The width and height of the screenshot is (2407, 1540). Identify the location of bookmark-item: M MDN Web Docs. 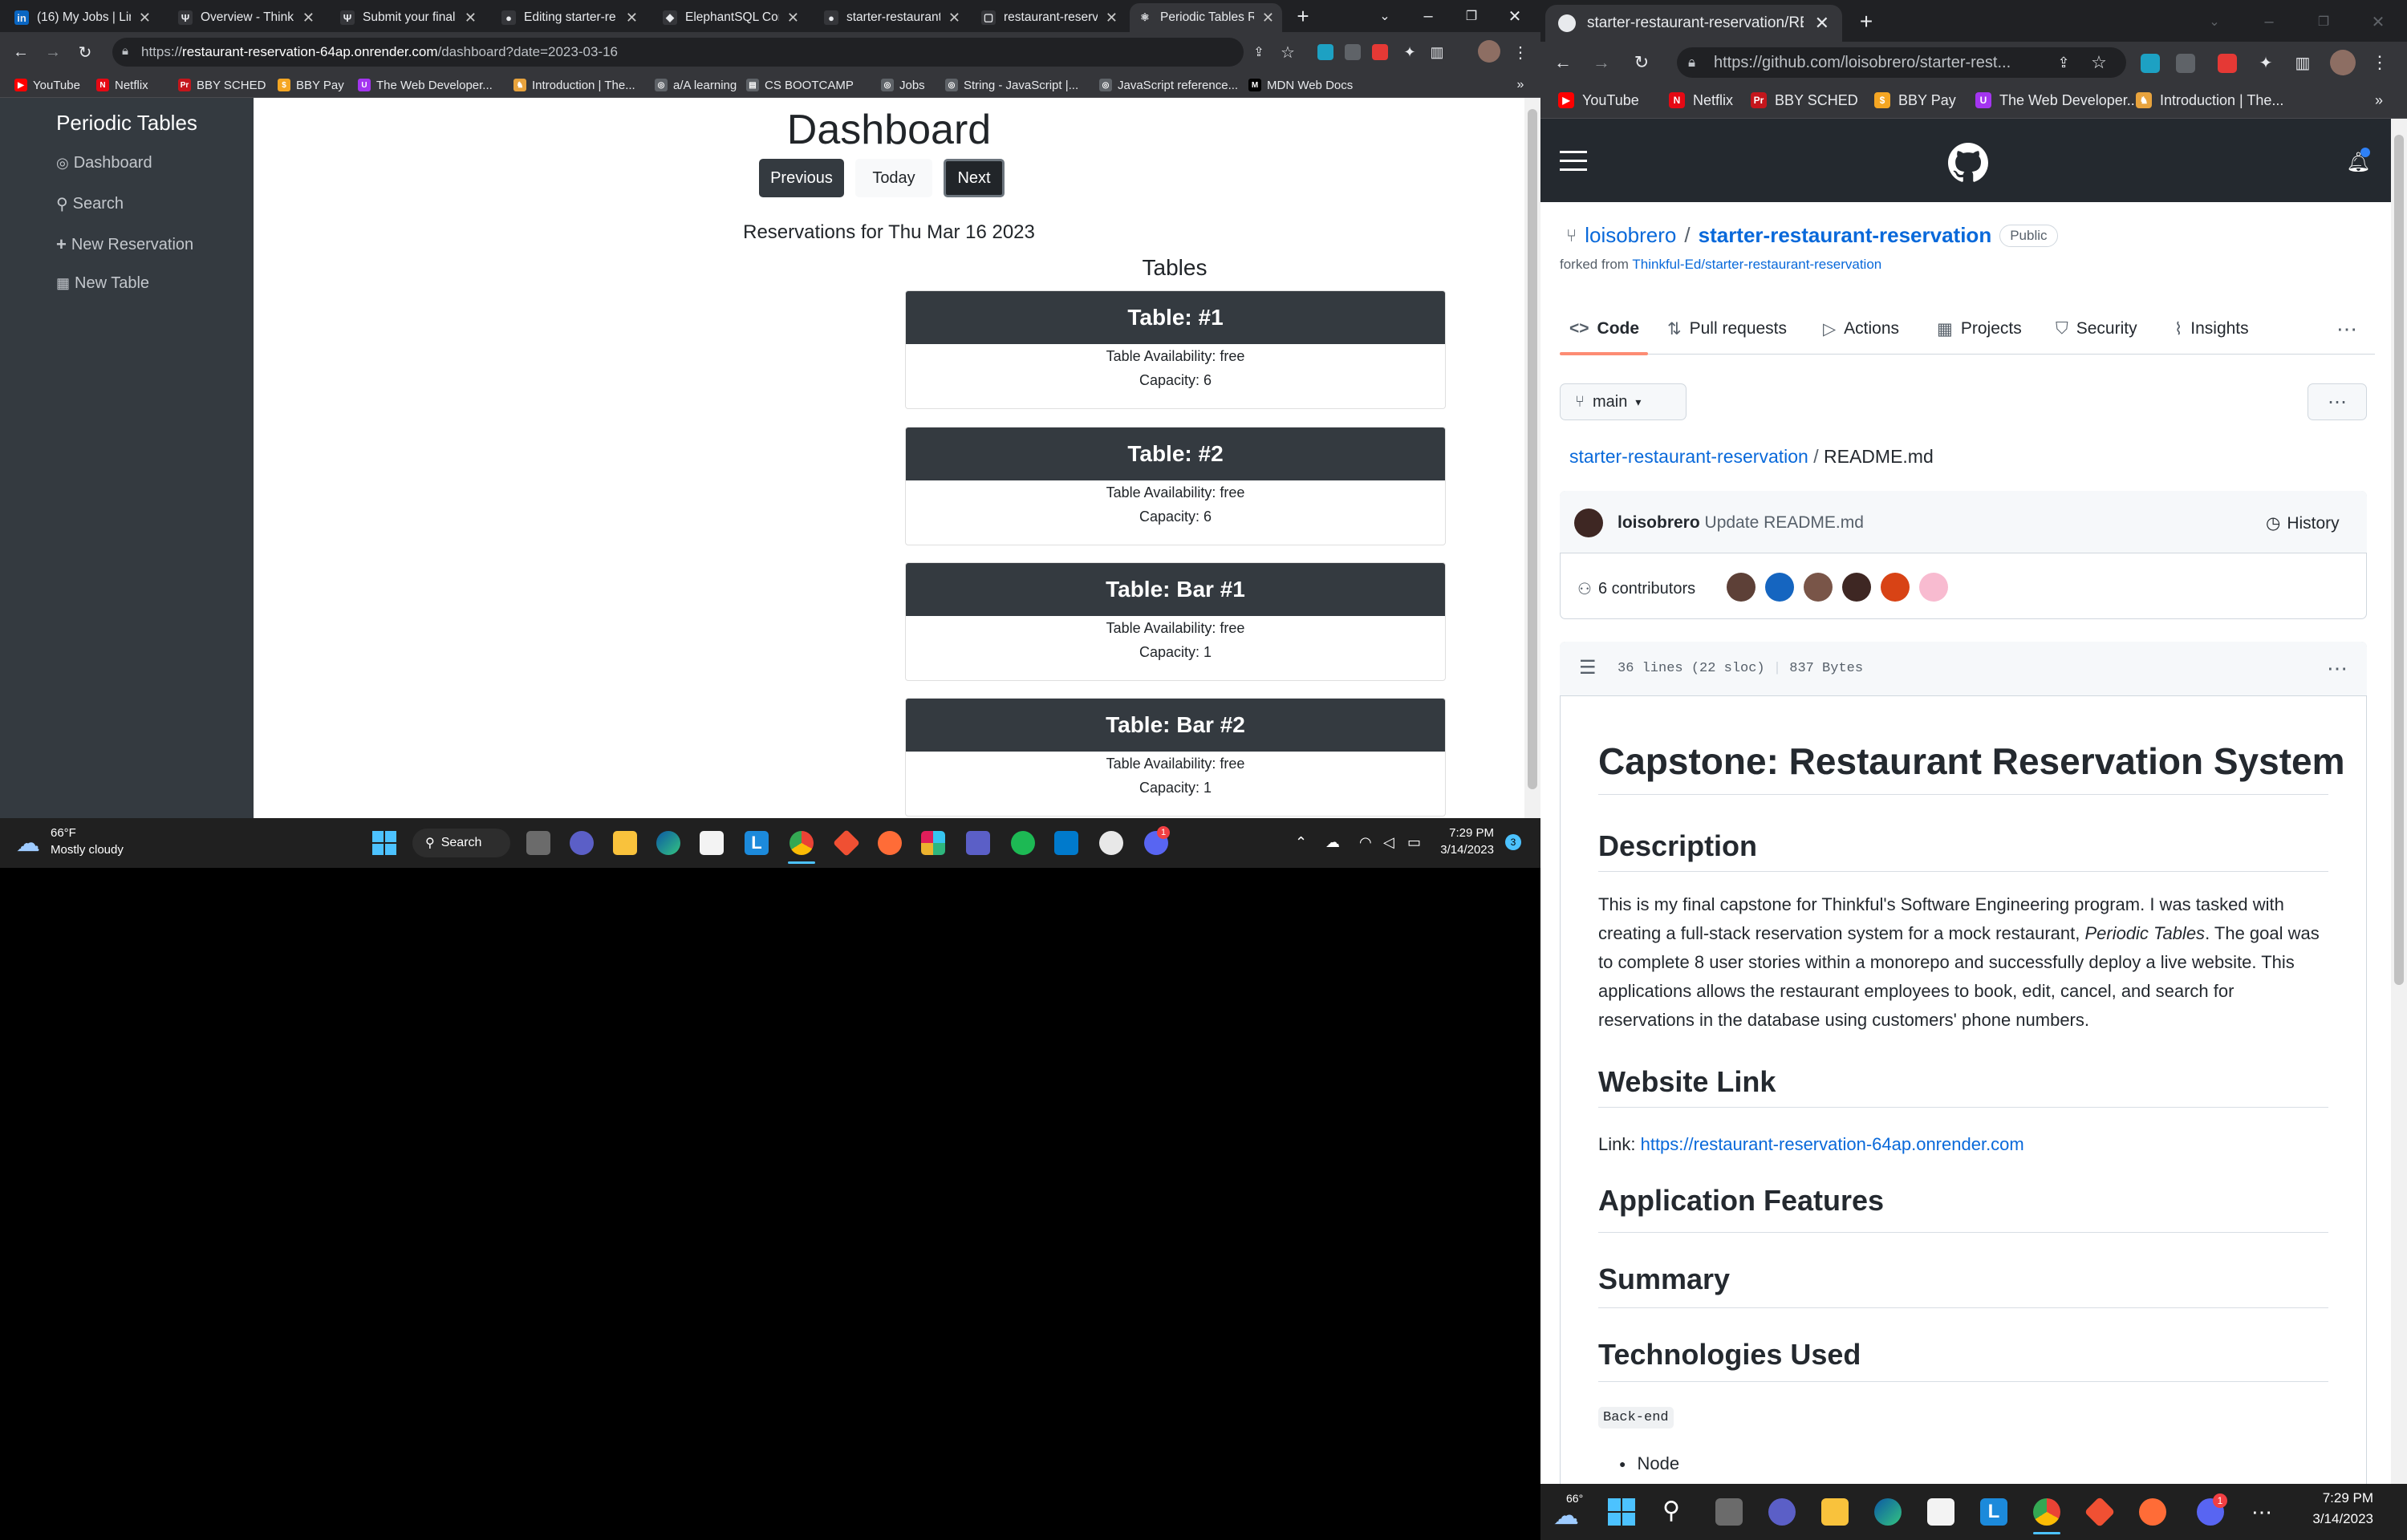
(1300, 85).